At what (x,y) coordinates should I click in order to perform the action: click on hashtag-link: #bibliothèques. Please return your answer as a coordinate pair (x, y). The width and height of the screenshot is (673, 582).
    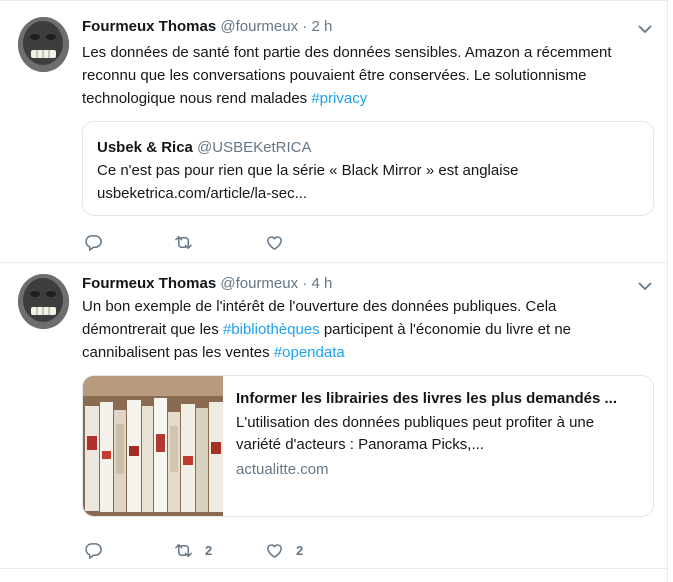
    Looking at the image, I should click on (271, 329).